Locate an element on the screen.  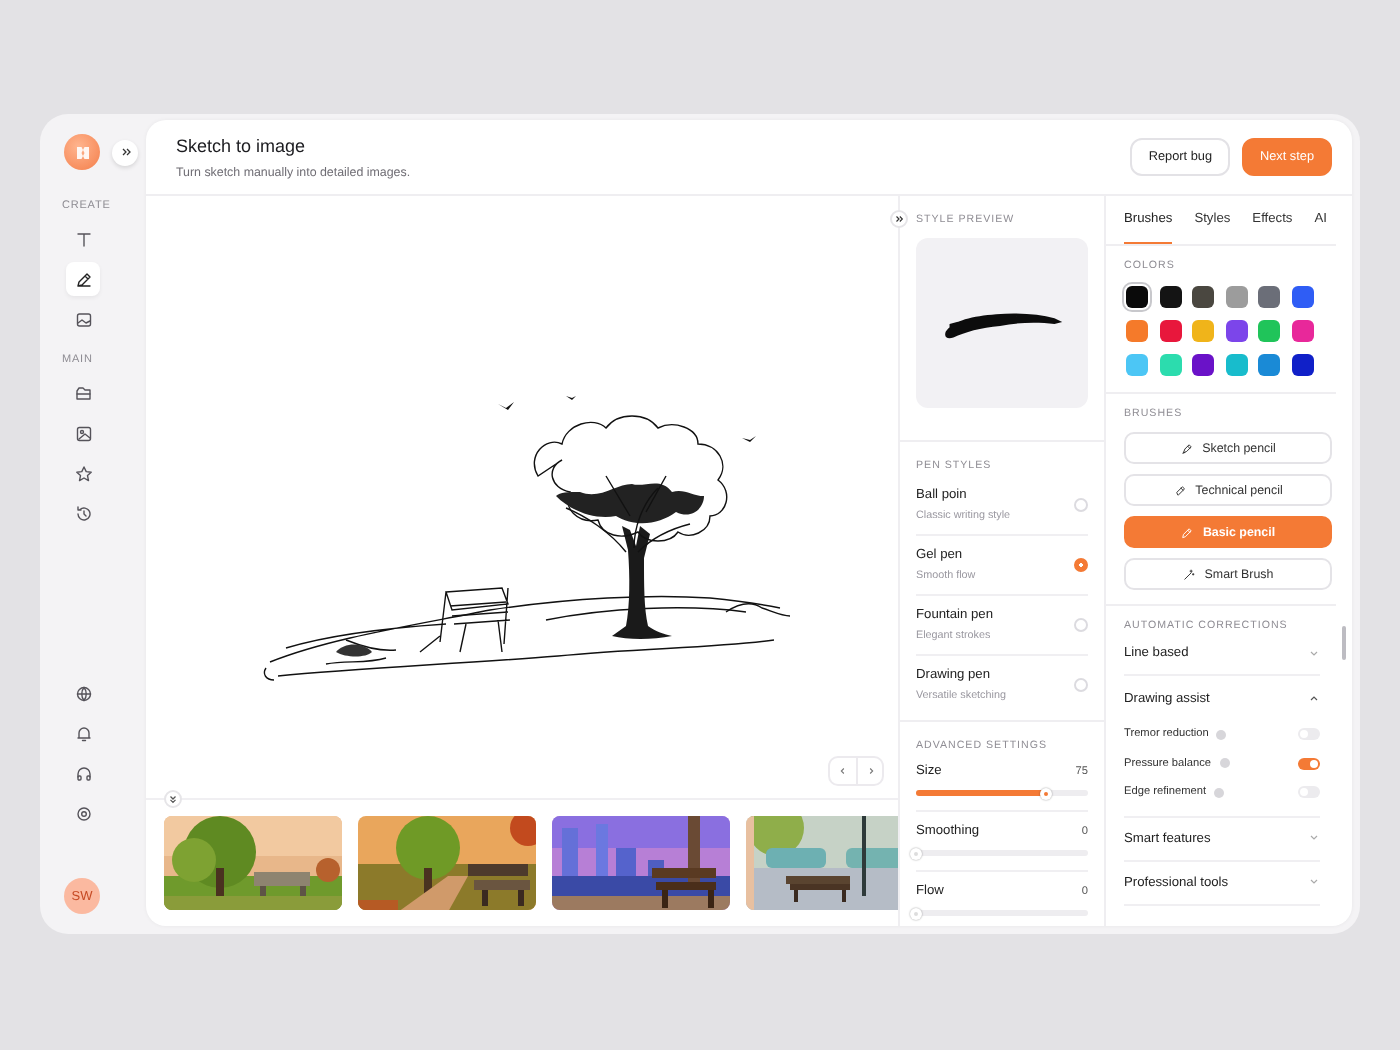
globe-icon is located at coordinates (83, 693).